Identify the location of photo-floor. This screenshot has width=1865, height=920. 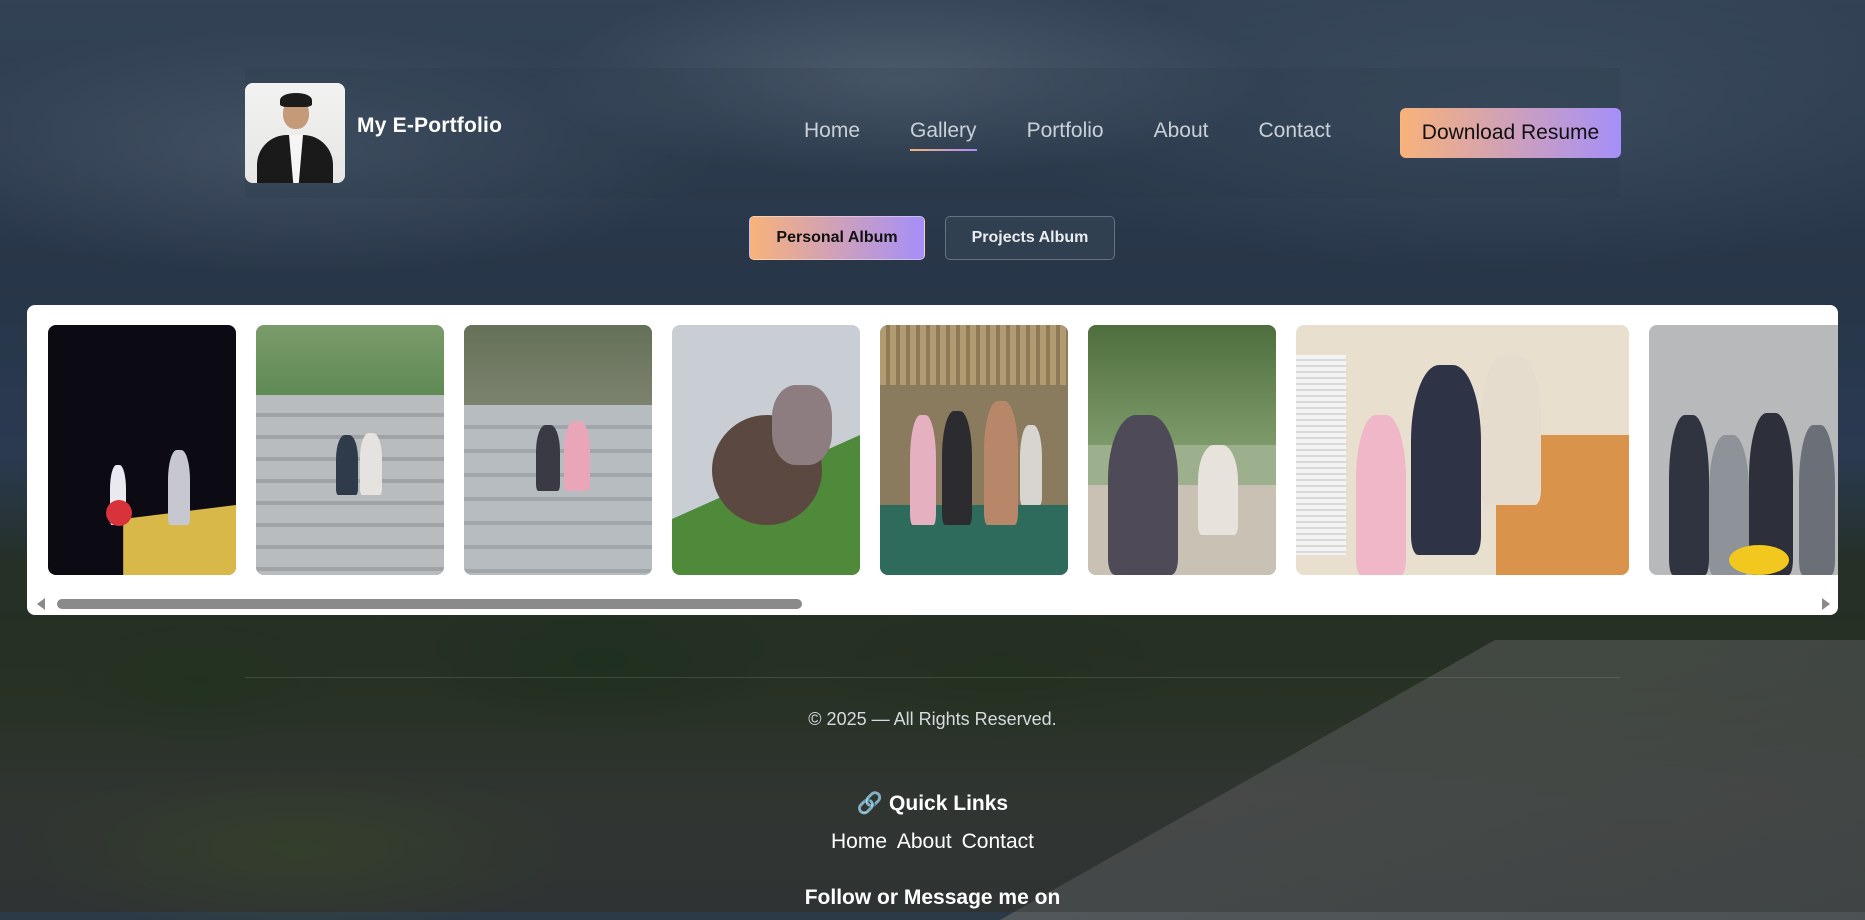
(974, 540).